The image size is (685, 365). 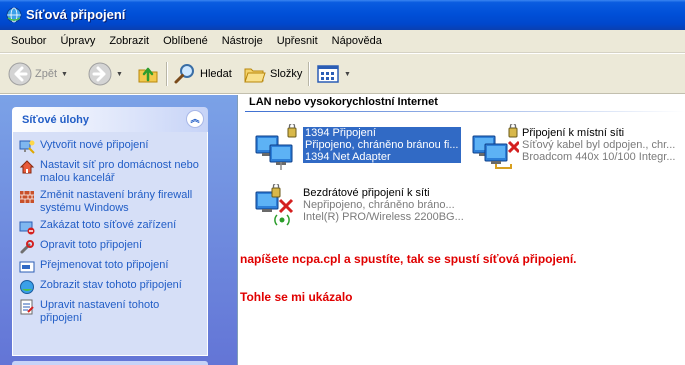 I want to click on pane-divider, so click(x=237, y=230).